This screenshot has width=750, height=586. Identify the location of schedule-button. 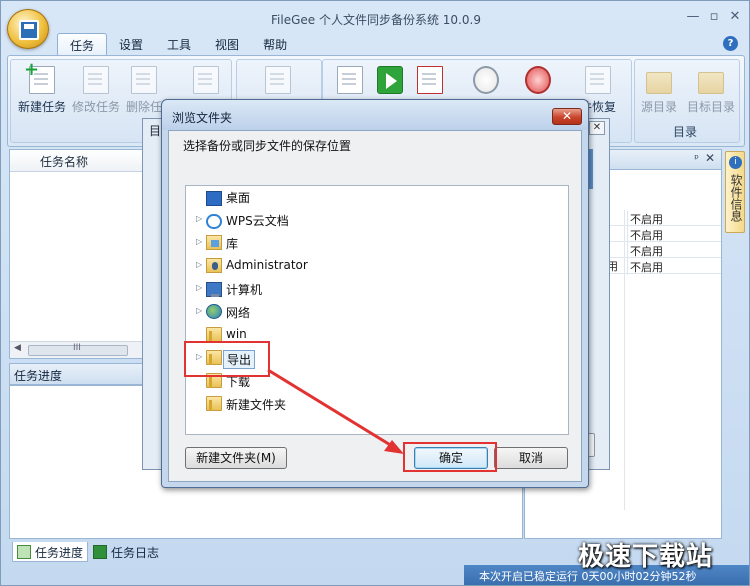
(486, 82).